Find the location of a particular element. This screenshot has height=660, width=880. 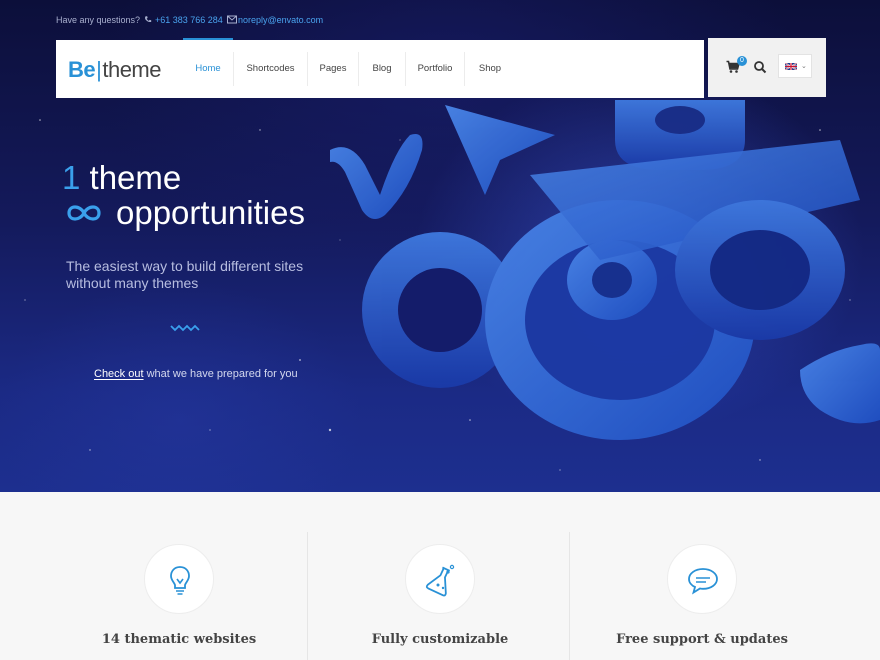

feature-title: Fully customizable is located at coordinates (440, 639).